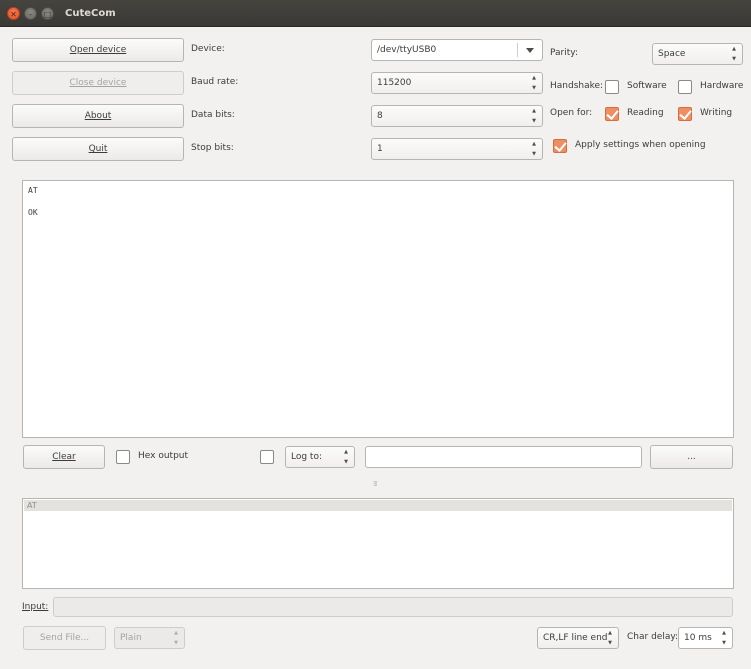  I want to click on char-delay-spinbox: 10 ms ▲ ▼, so click(705, 638).